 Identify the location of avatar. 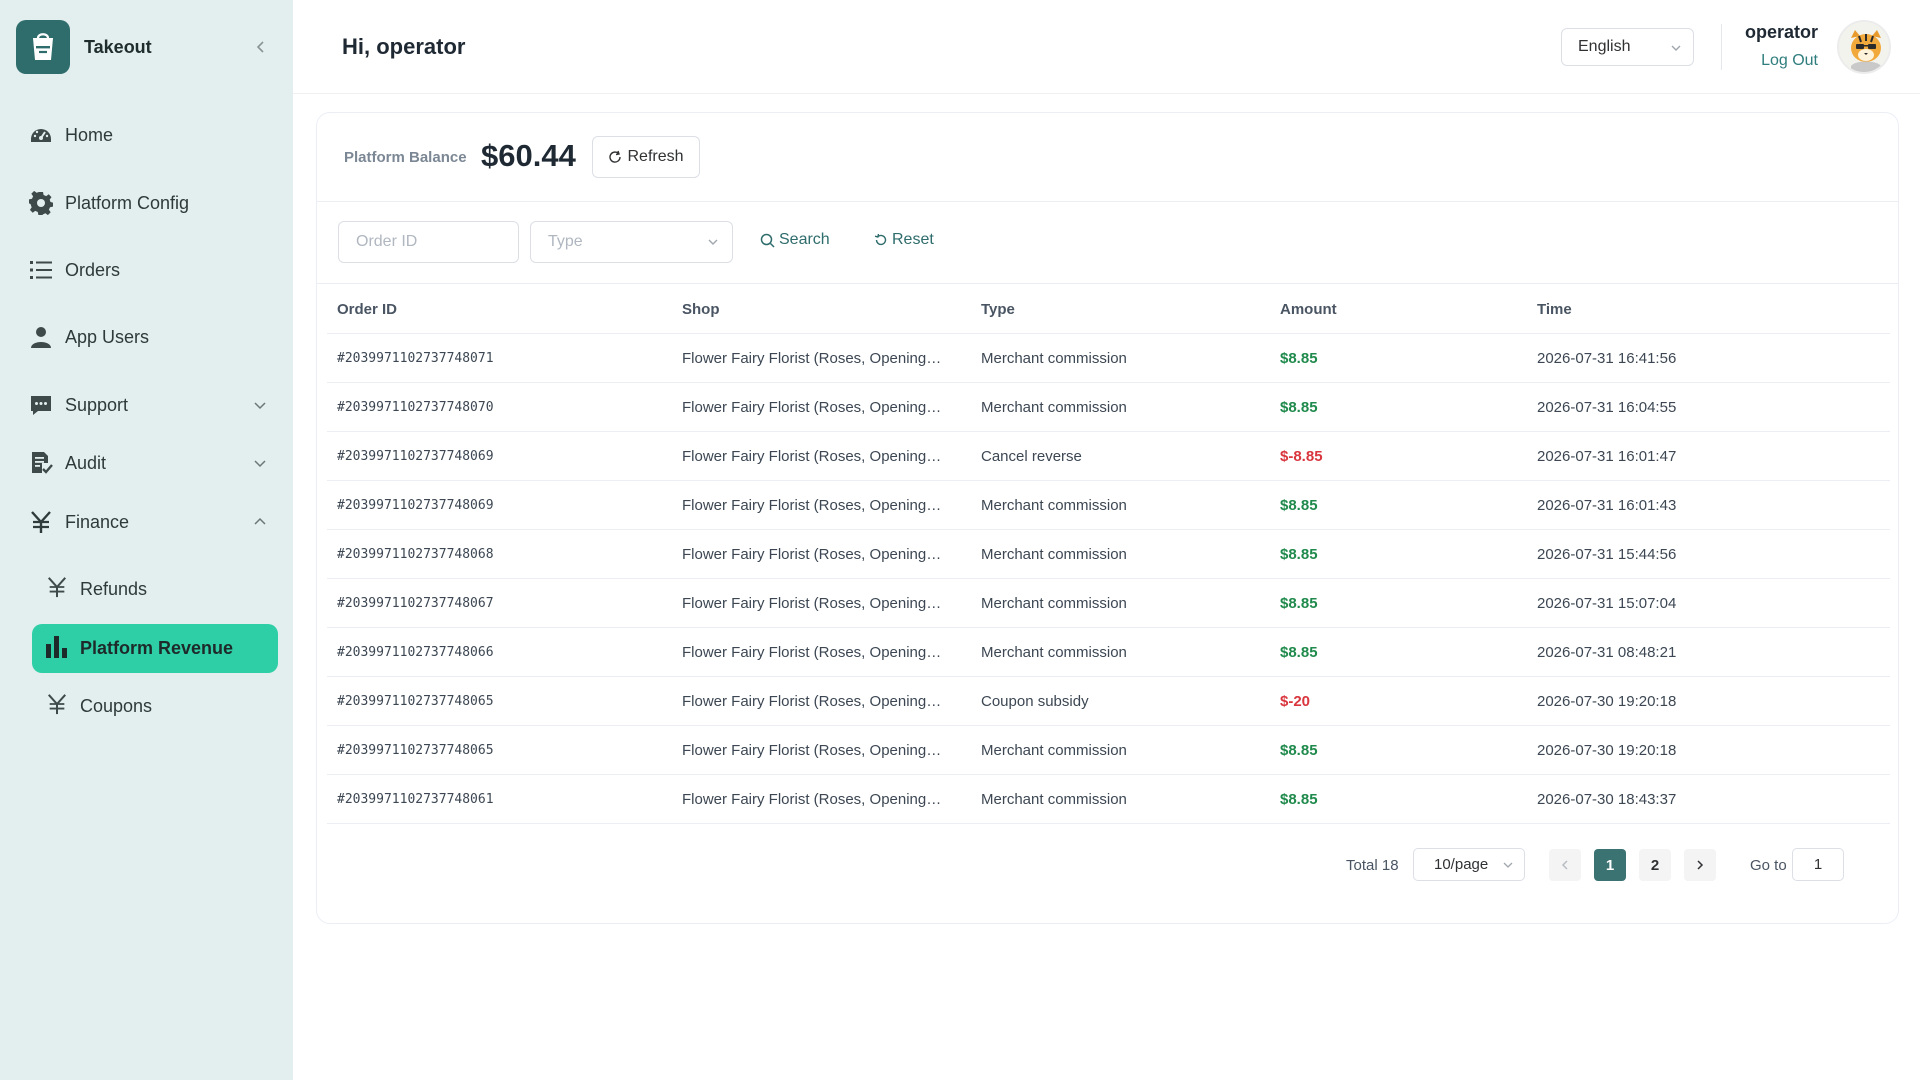
(1864, 47).